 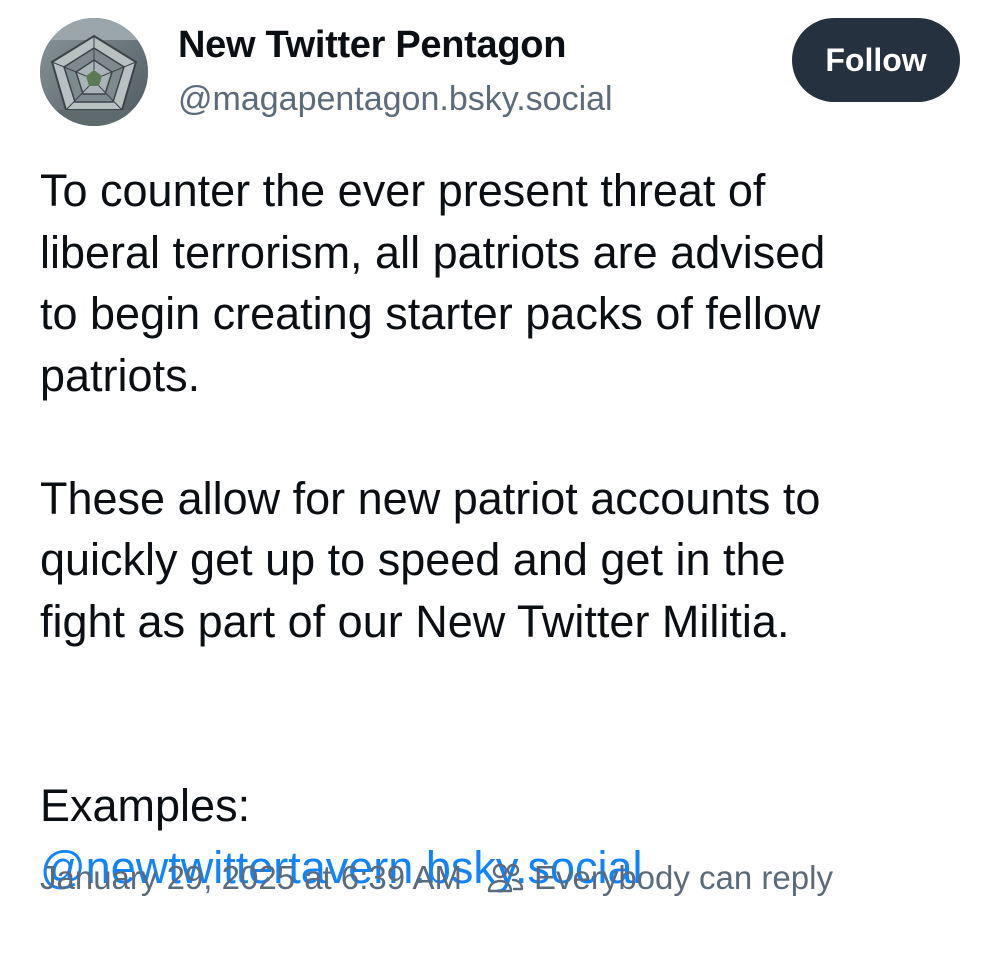 What do you see at coordinates (683, 878) in the screenshot?
I see `reply-setting: Everybody can reply` at bounding box center [683, 878].